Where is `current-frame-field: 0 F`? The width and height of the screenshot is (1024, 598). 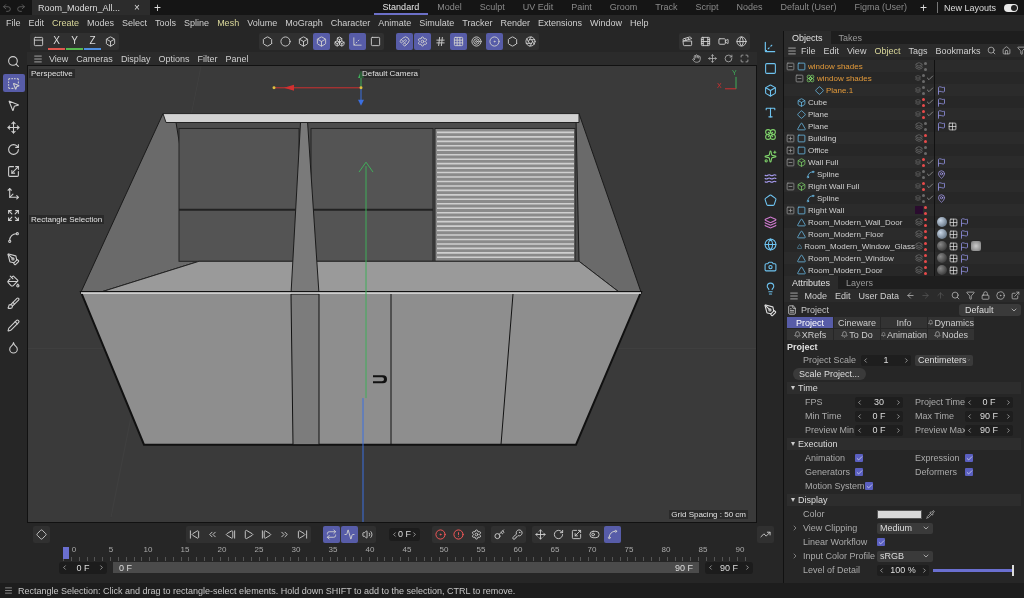 current-frame-field: 0 F is located at coordinates (404, 534).